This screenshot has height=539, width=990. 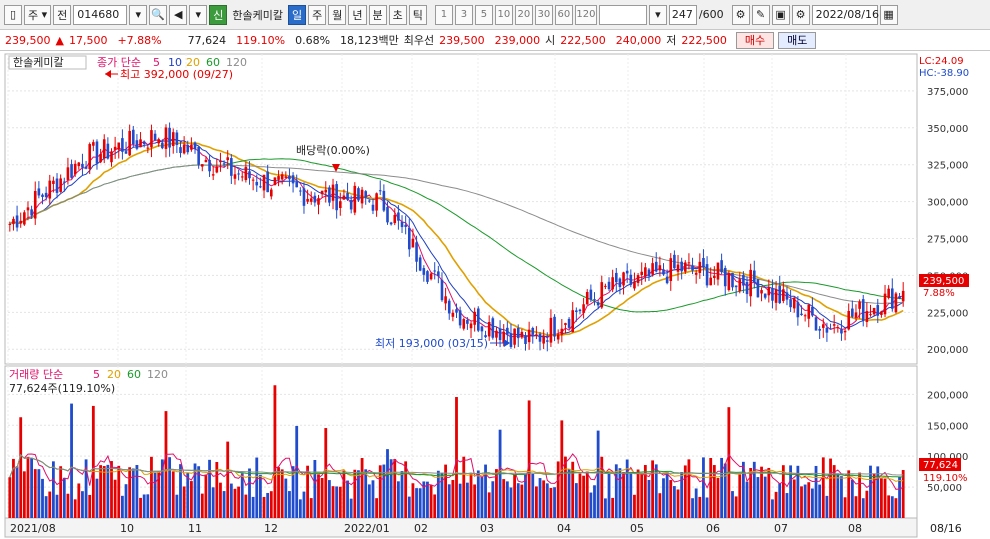 I want to click on period-tab-week: 주, so click(x=317, y=14).